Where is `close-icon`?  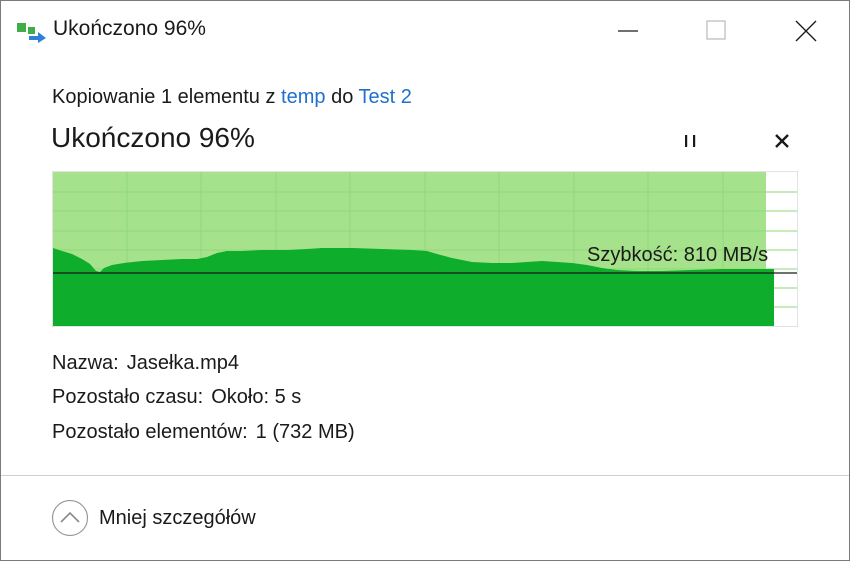
close-icon is located at coordinates (806, 31).